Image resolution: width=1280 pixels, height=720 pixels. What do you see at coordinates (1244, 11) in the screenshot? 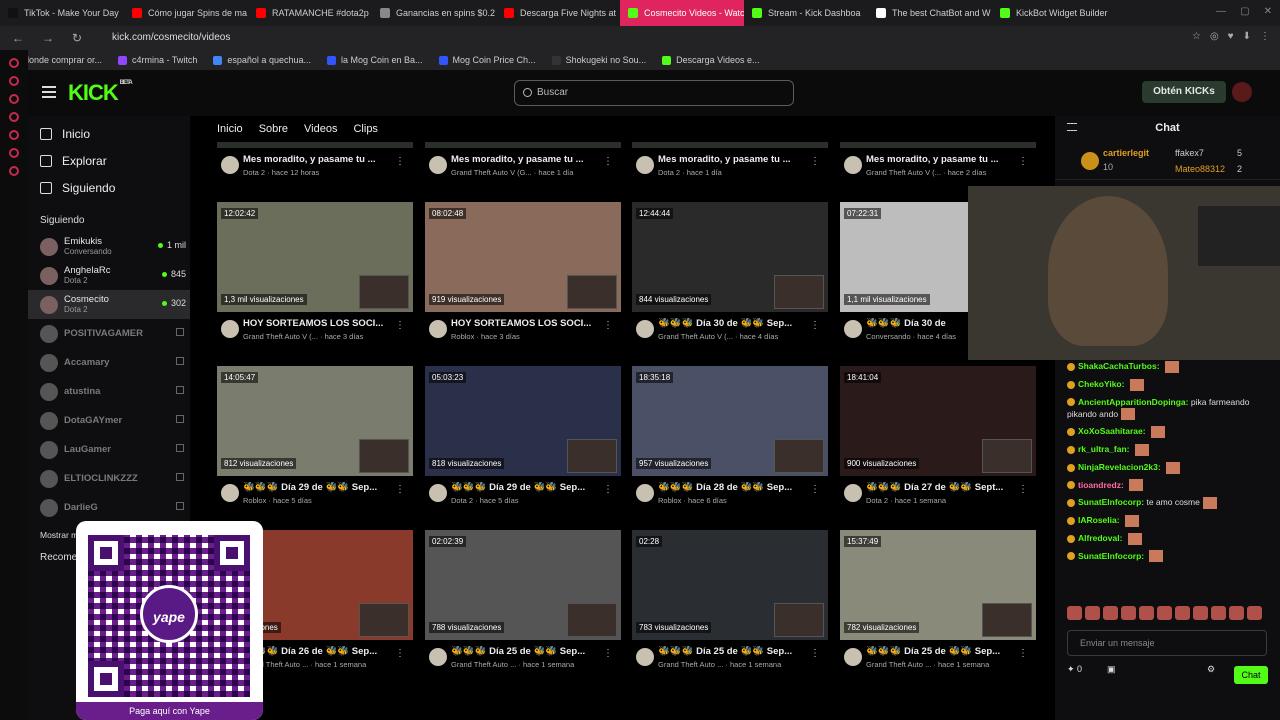
I see `window-controls: — ▢ ✕` at bounding box center [1244, 11].